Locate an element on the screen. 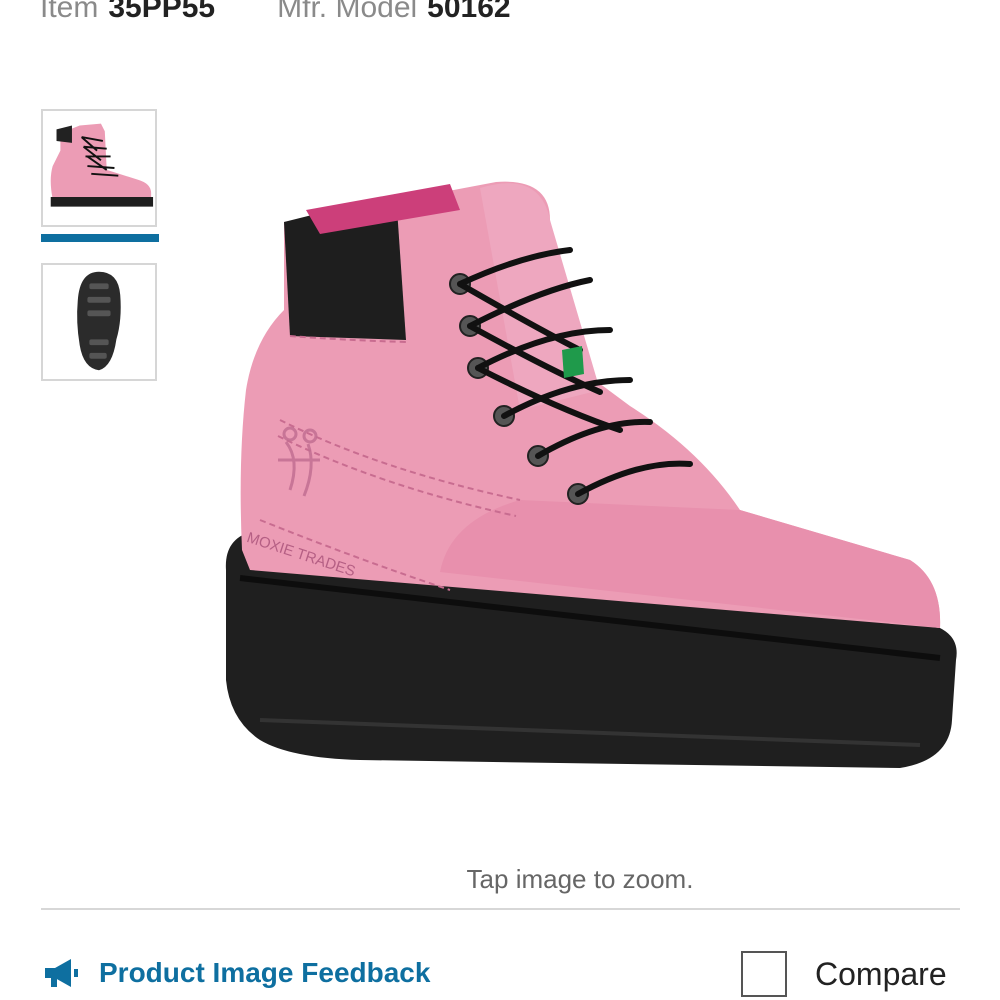 Image resolution: width=1000 pixels, height=1000 pixels. model-label: Mfr. Model is located at coordinates (347, 12).